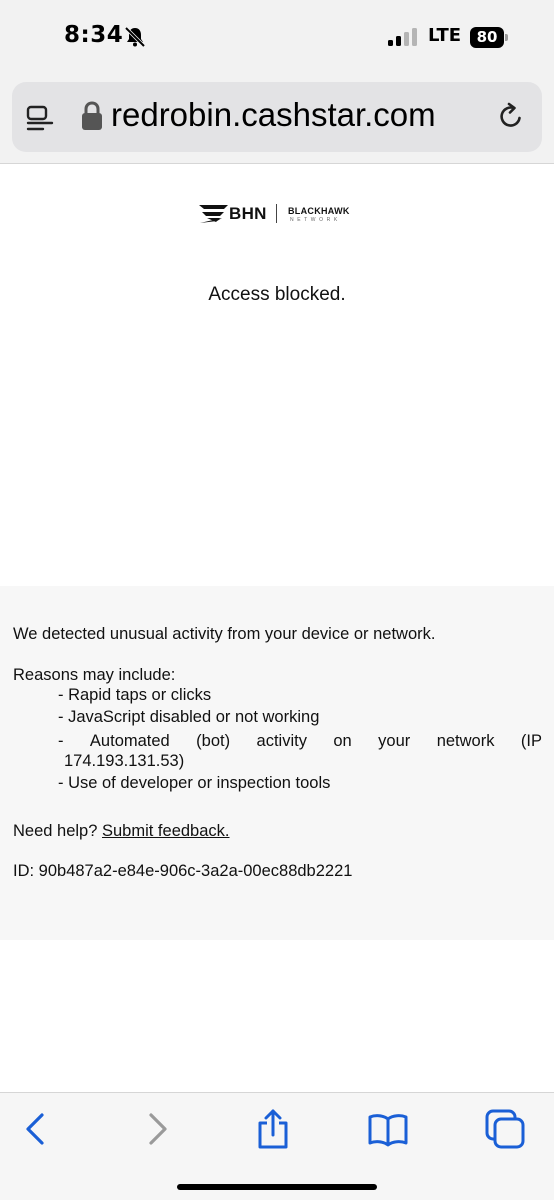  I want to click on back-icon, so click(36, 1129).